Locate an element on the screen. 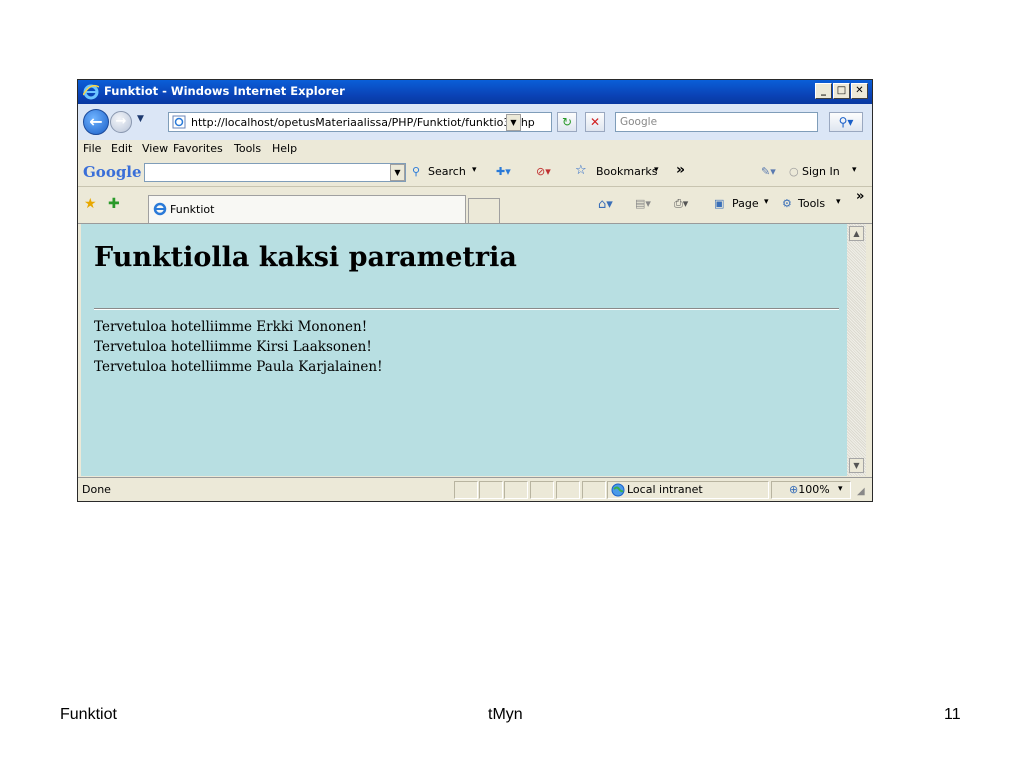  footer-title: Funktiot is located at coordinates (88, 714).